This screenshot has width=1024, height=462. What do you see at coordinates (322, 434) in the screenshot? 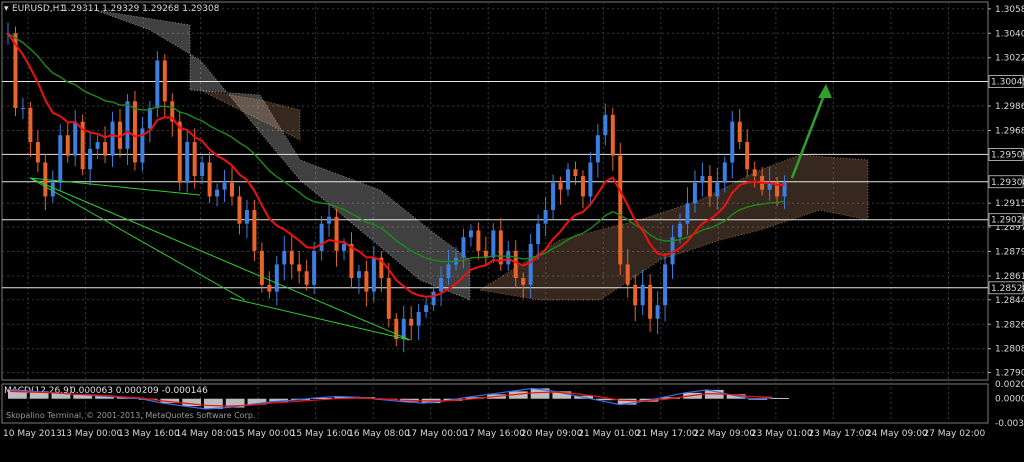
I see `x-tick-label: 15 May 16:00` at bounding box center [322, 434].